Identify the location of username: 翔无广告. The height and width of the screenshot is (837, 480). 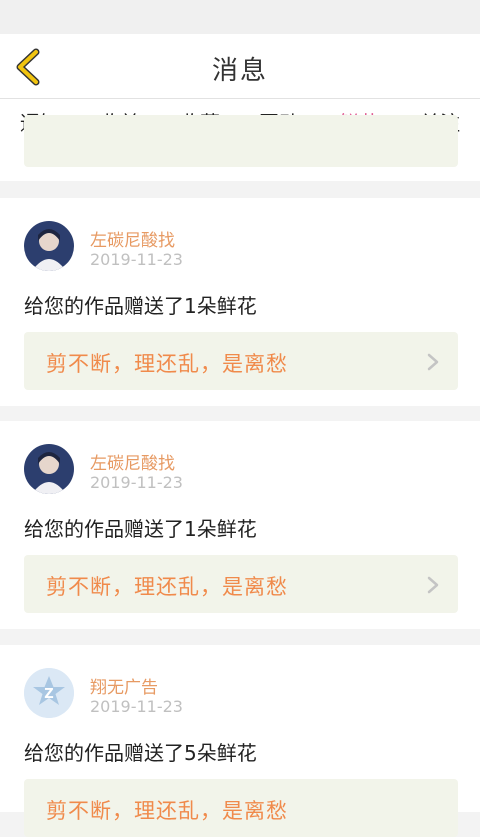
(124, 685).